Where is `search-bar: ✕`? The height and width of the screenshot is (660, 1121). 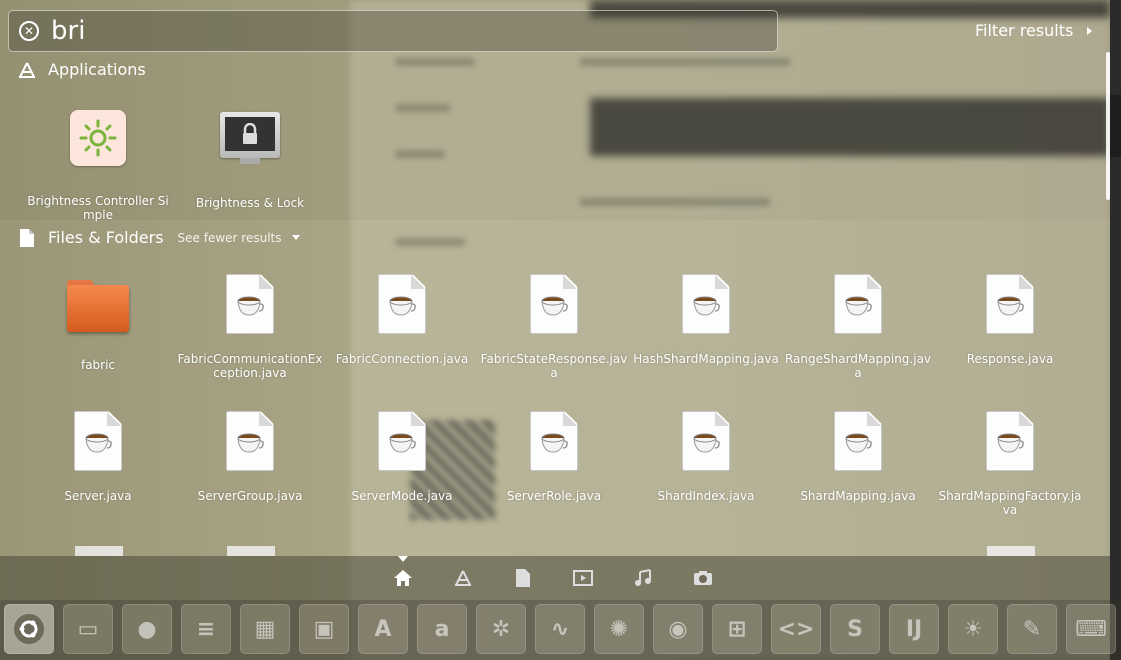 search-bar: ✕ is located at coordinates (393, 31).